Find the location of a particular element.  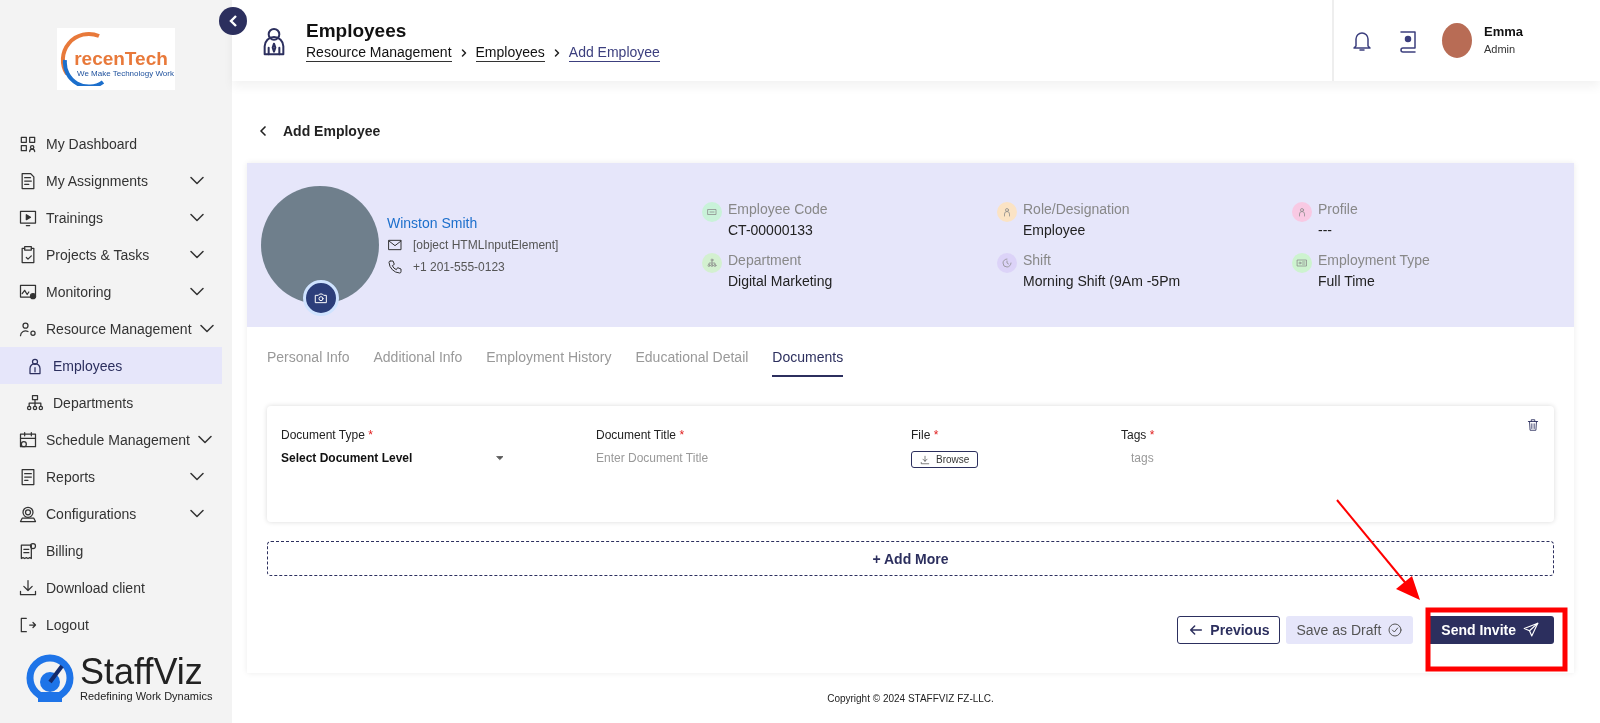

breadcrumb-link: Add Employee is located at coordinates (614, 52).